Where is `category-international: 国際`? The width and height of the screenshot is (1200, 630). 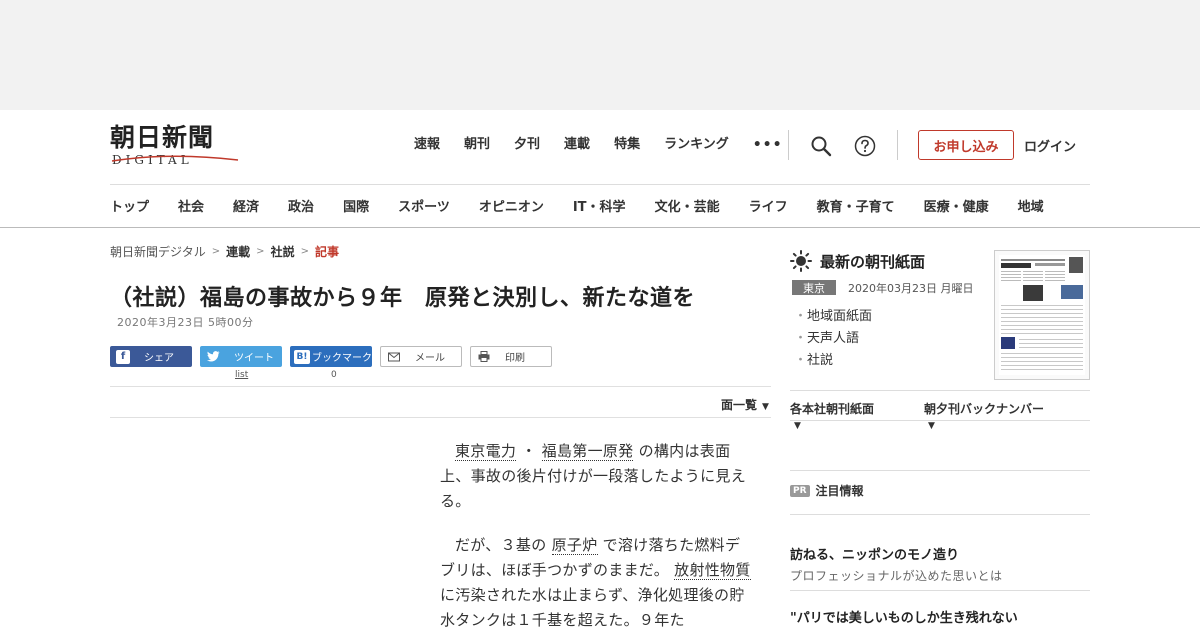 category-international: 国際 is located at coordinates (356, 205).